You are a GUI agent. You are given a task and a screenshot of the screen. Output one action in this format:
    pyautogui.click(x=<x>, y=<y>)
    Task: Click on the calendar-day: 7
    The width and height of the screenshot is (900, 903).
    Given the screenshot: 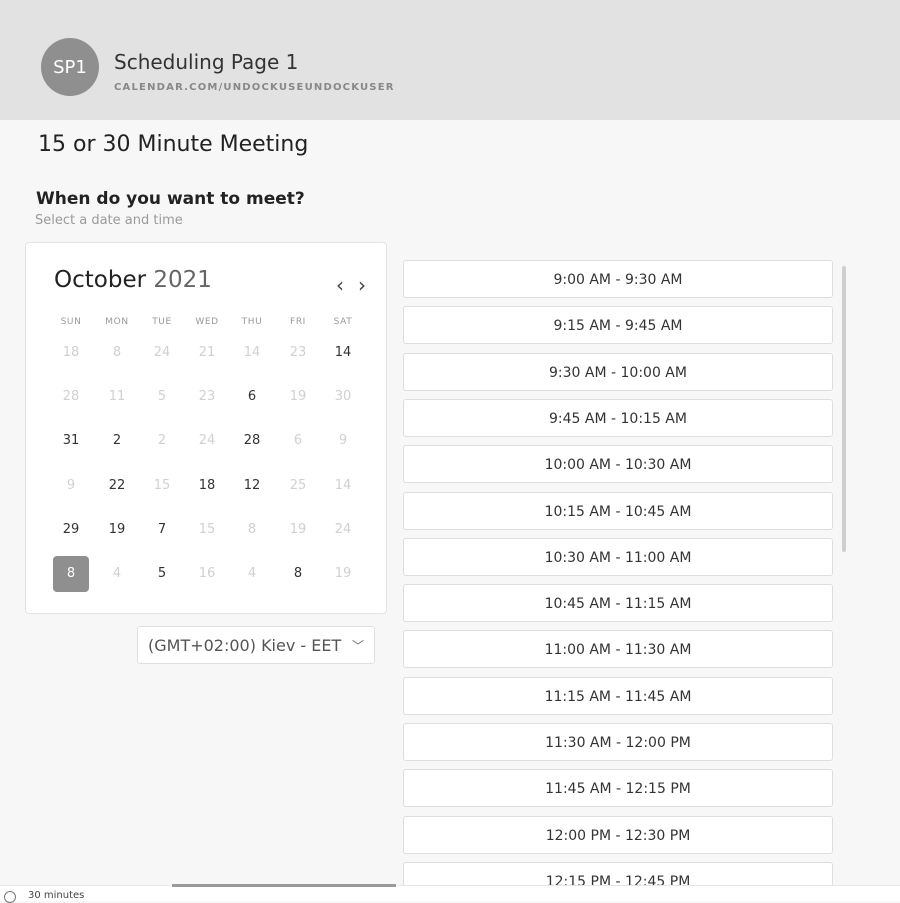 What is the action you would take?
    pyautogui.click(x=162, y=530)
    